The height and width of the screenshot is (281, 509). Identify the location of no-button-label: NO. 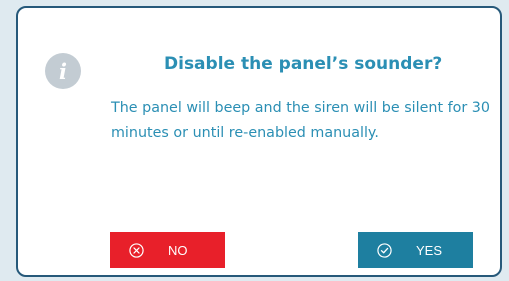
(178, 250).